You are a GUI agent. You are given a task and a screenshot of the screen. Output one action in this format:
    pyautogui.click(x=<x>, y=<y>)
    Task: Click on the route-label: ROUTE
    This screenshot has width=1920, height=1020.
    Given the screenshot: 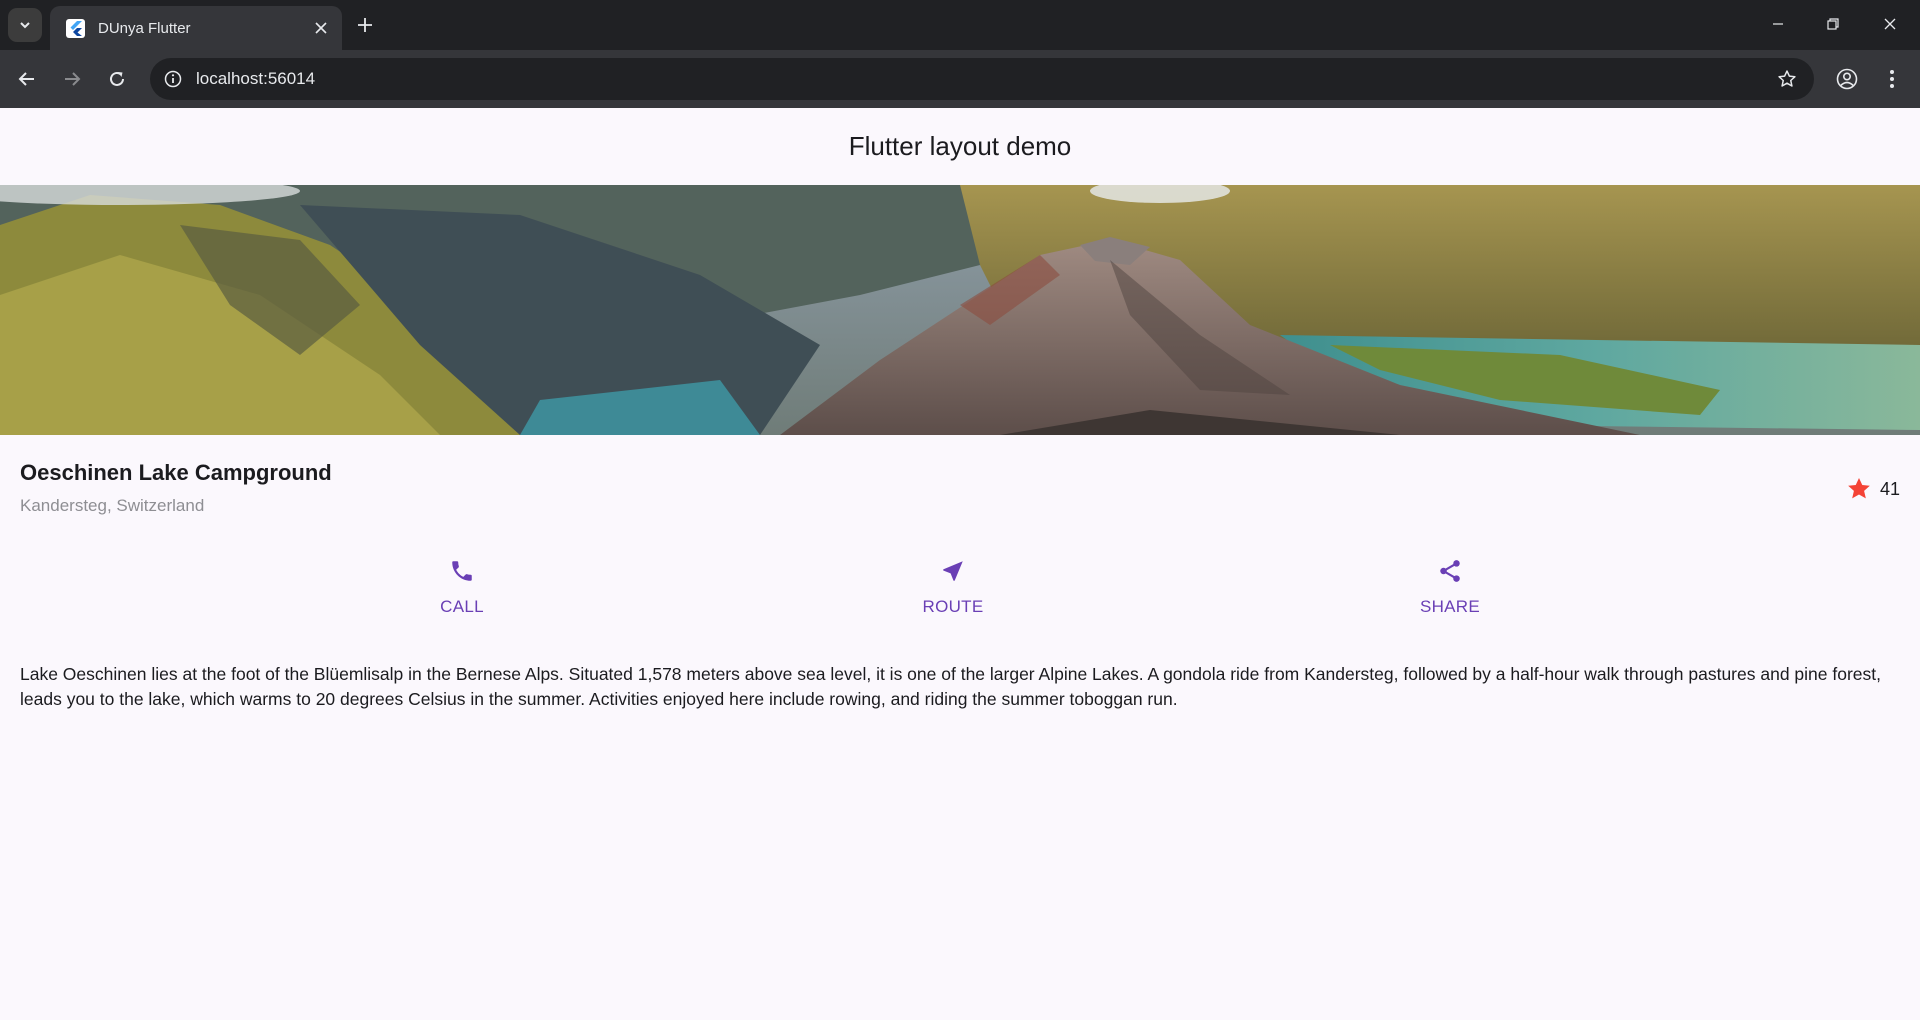 What is the action you would take?
    pyautogui.click(x=953, y=606)
    